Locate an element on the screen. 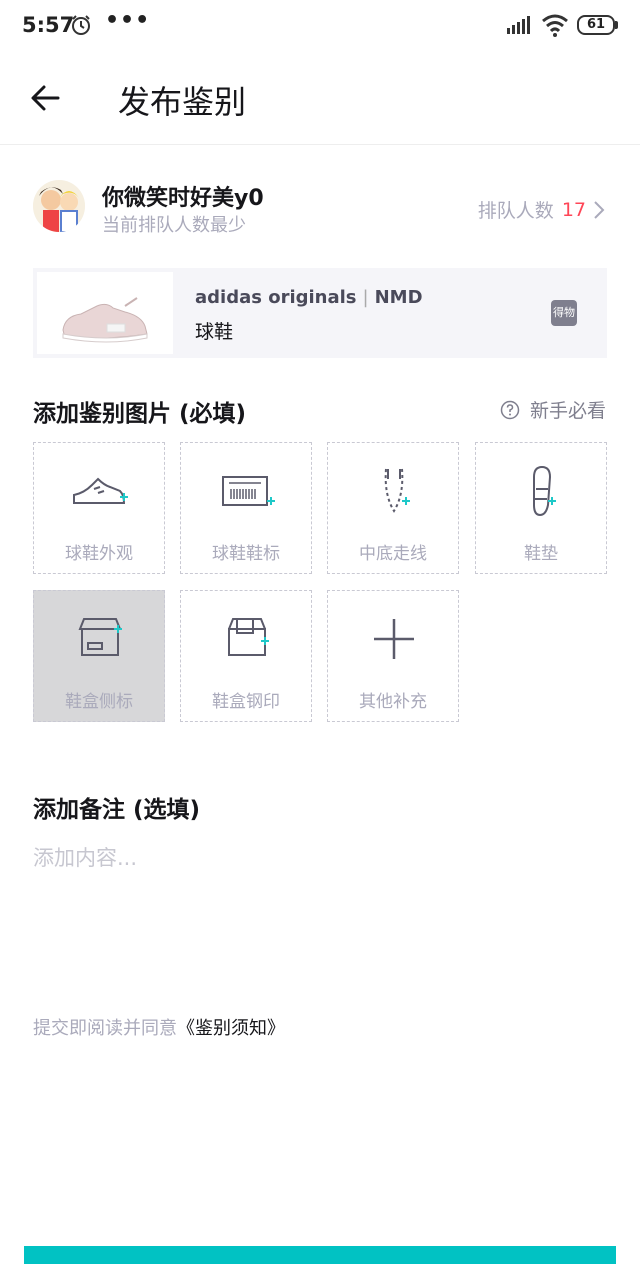  back-arrow-icon is located at coordinates (46, 98).